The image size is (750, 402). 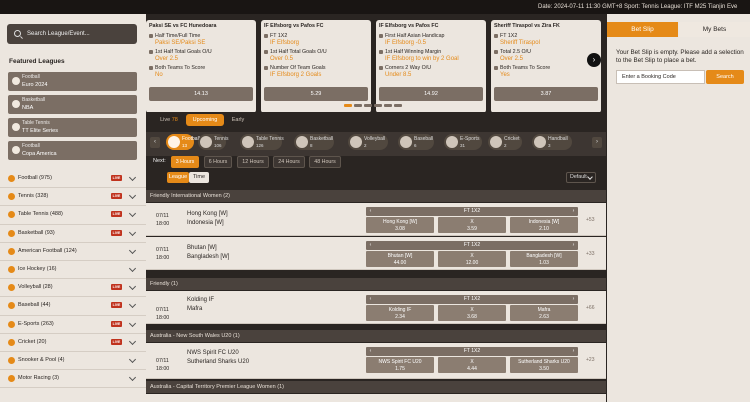 I want to click on sort-dropdown: Default, so click(x=581, y=177).